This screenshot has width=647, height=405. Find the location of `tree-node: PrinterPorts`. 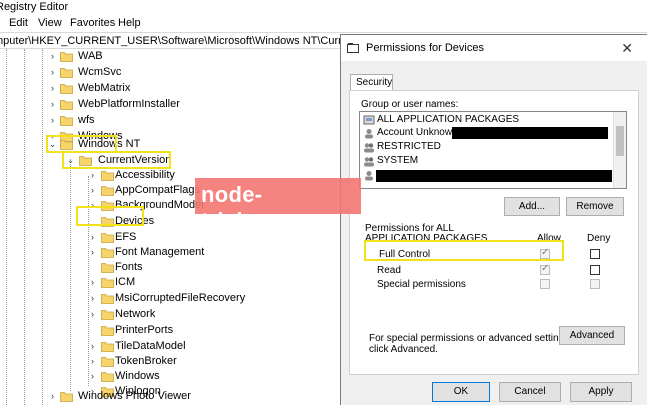

tree-node: PrinterPorts is located at coordinates (170, 331).